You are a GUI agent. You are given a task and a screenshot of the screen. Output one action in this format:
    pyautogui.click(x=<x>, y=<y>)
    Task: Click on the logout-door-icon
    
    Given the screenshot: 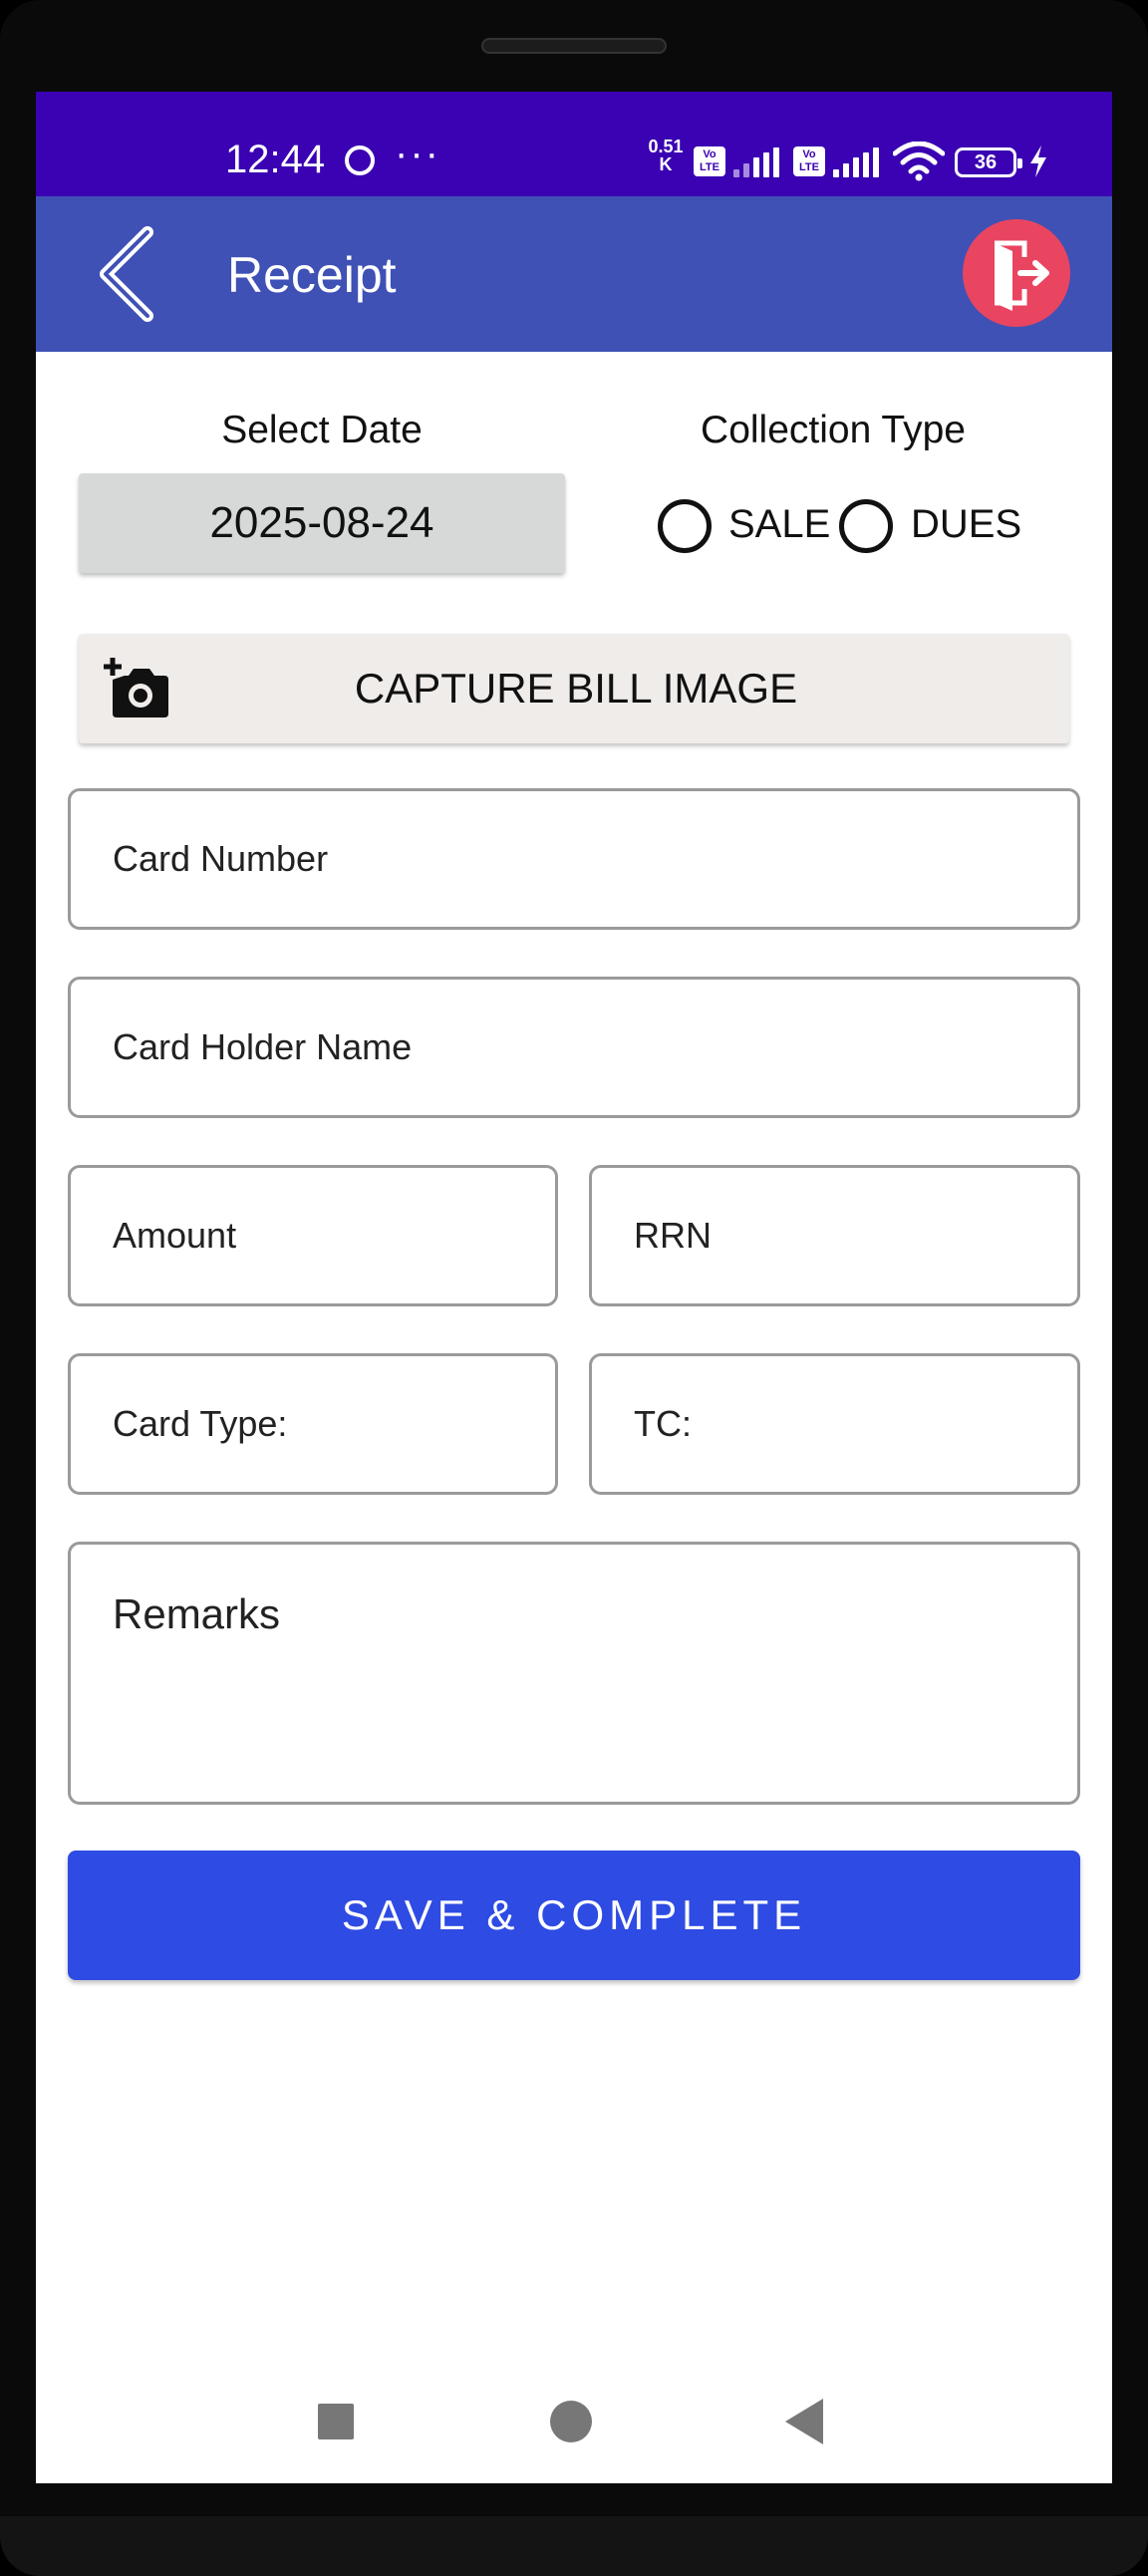 What is the action you would take?
    pyautogui.click(x=1022, y=275)
    